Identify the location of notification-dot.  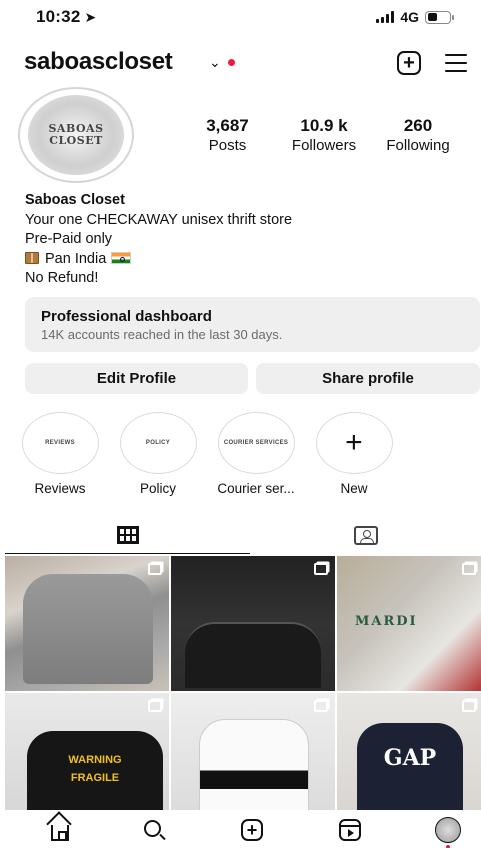
(231, 62).